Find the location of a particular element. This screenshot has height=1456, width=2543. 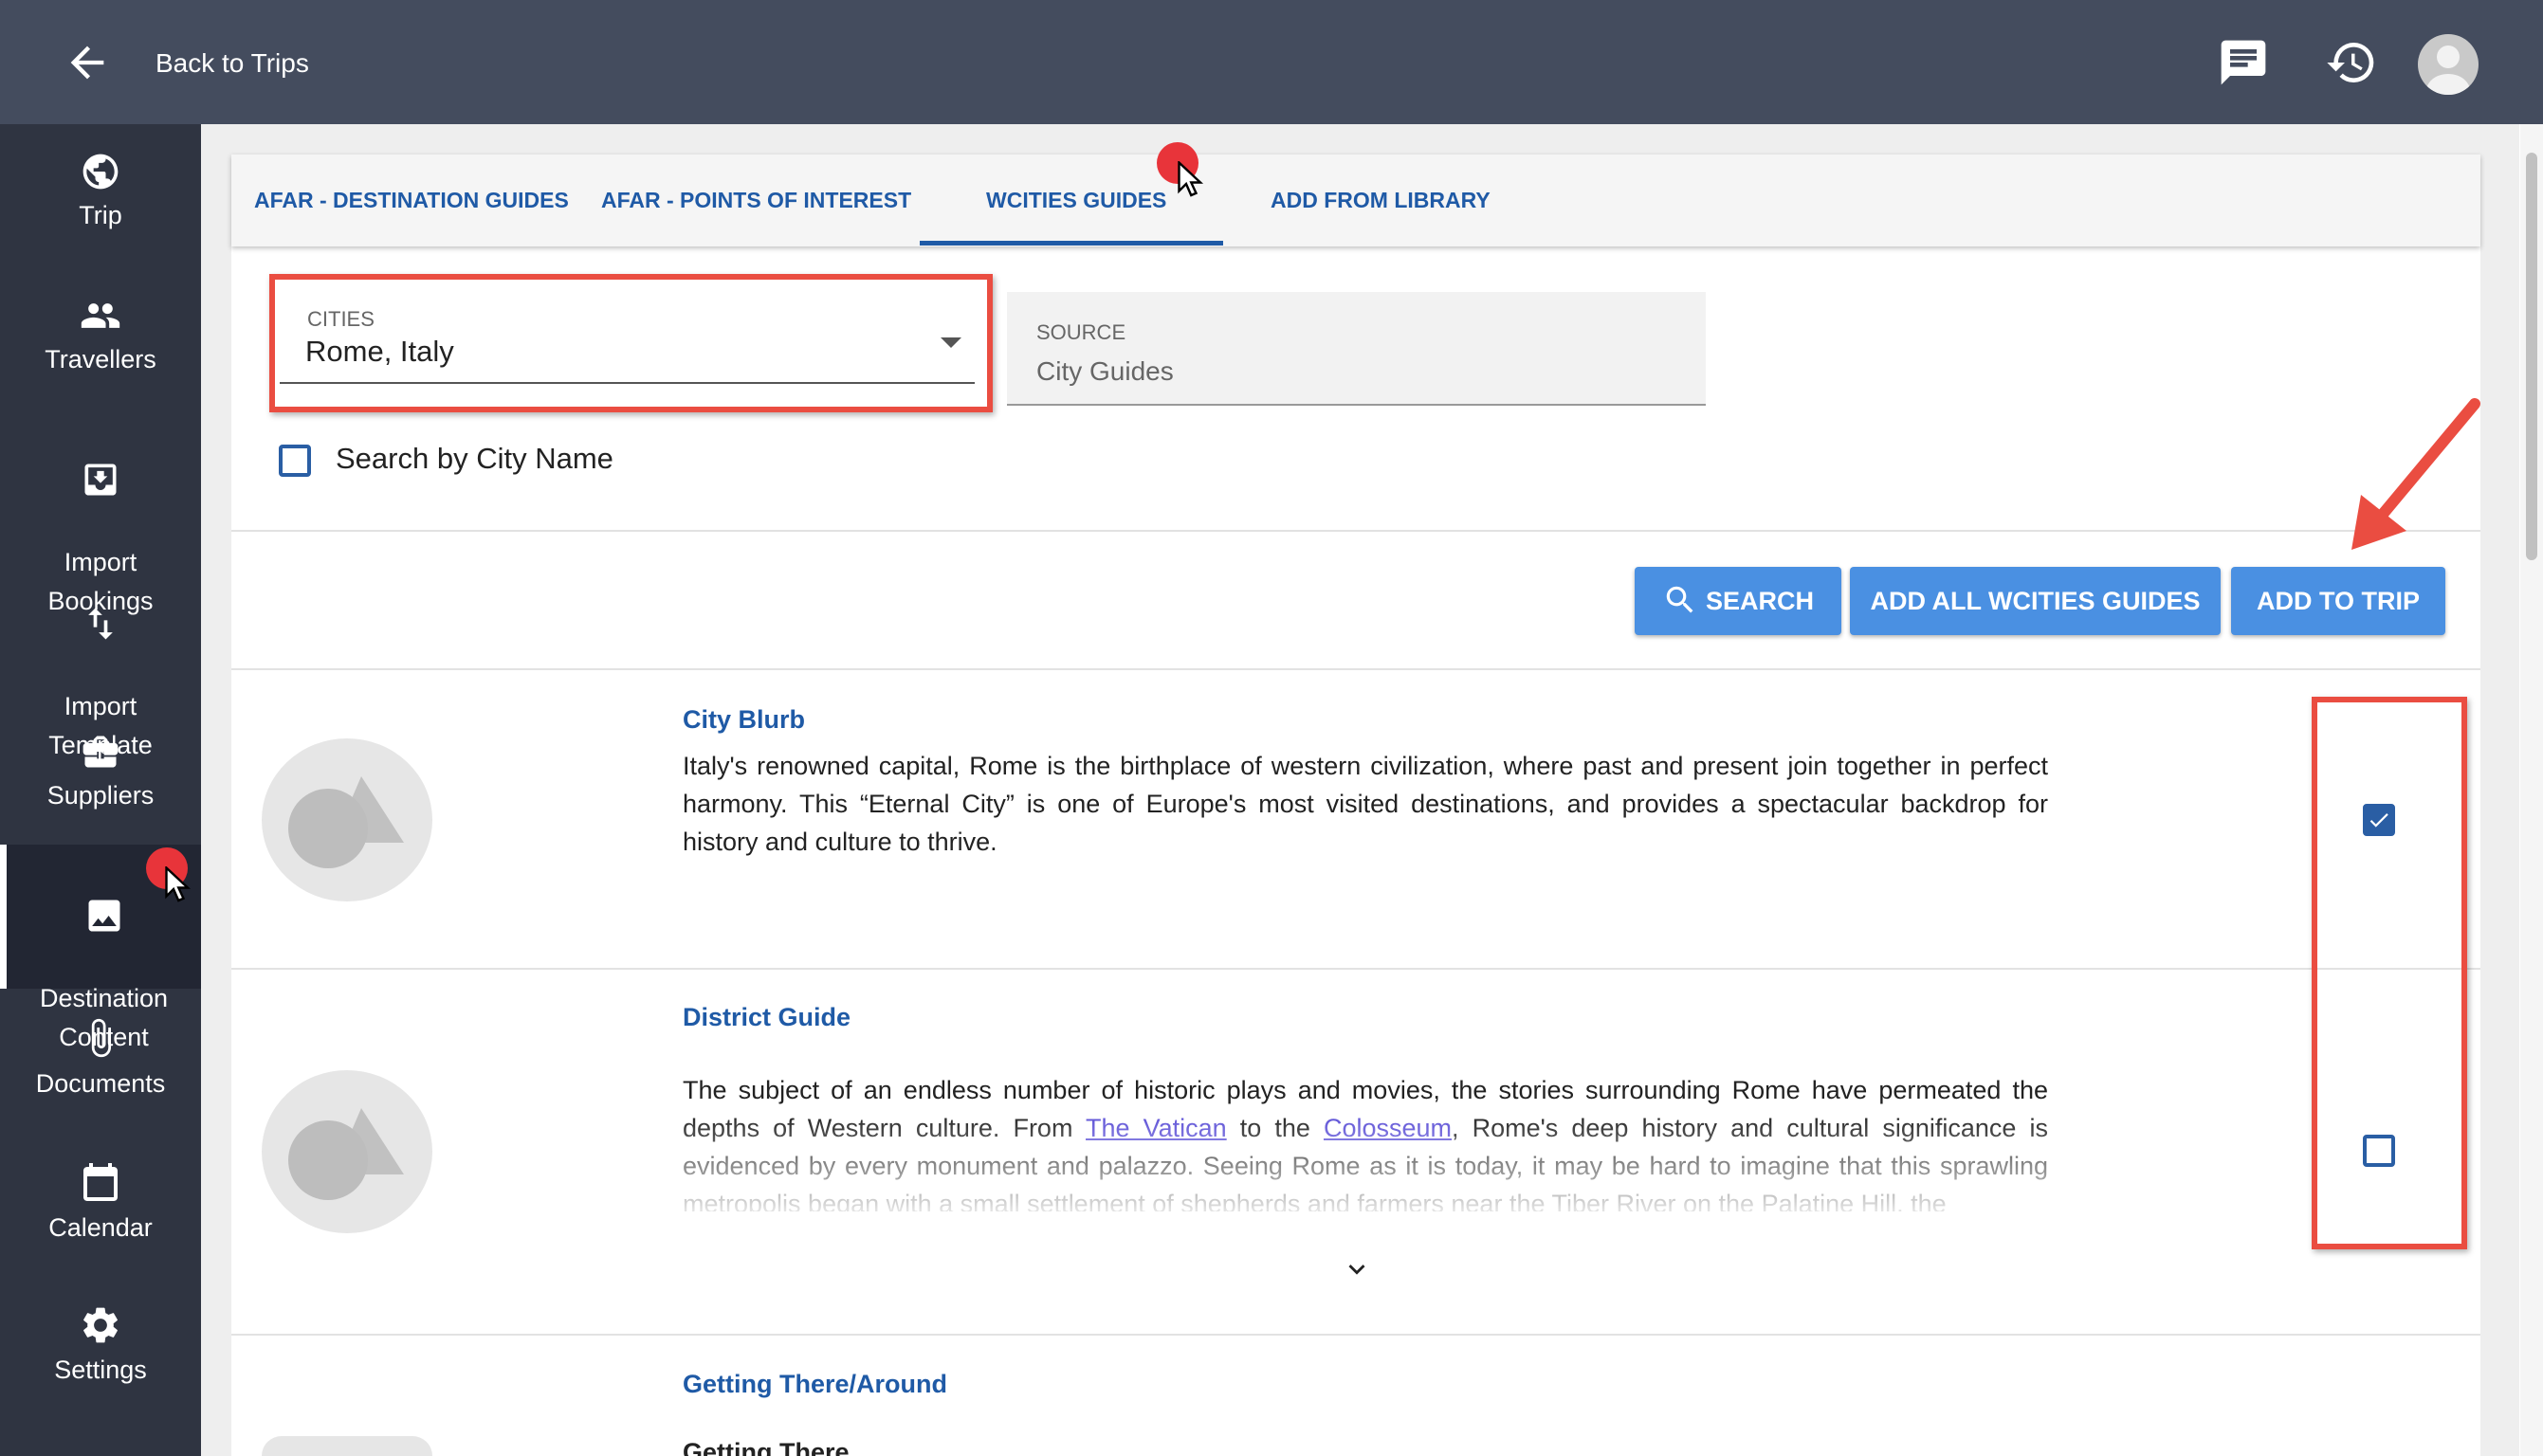

person-icon is located at coordinates (2448, 70).